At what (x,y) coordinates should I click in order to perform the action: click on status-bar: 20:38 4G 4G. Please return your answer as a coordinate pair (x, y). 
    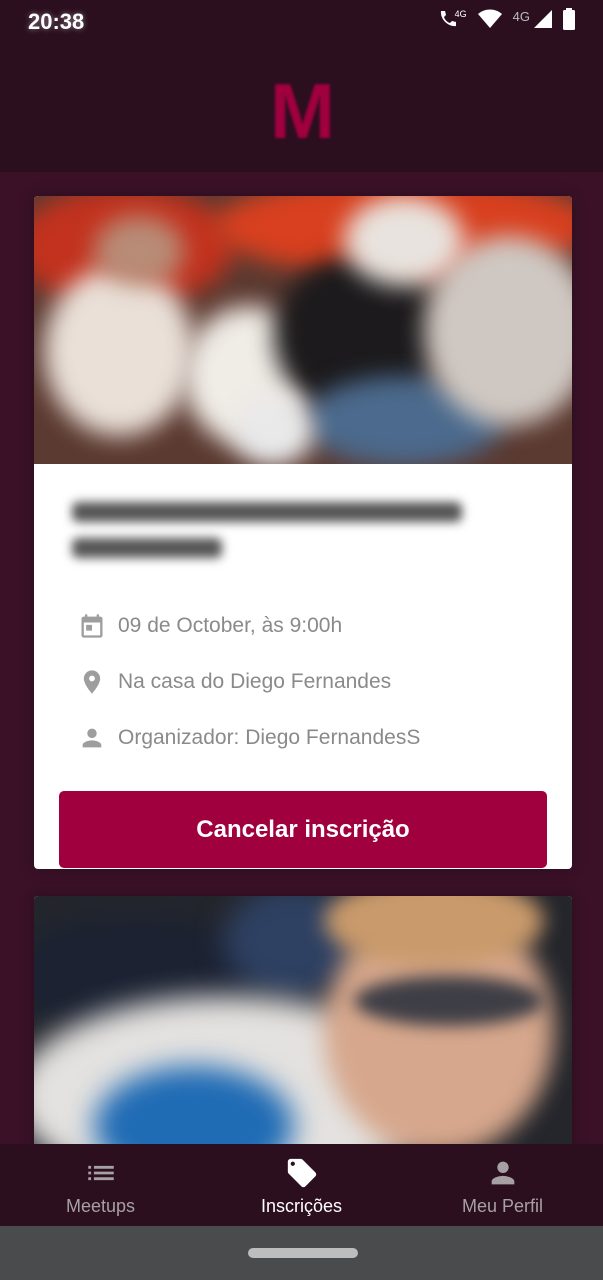
    Looking at the image, I should click on (301, 23).